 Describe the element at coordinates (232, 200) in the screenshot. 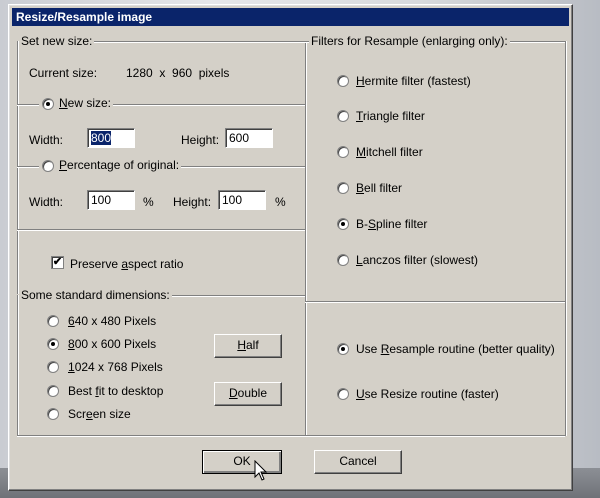

I see `pct-height-input-value: 100` at that location.